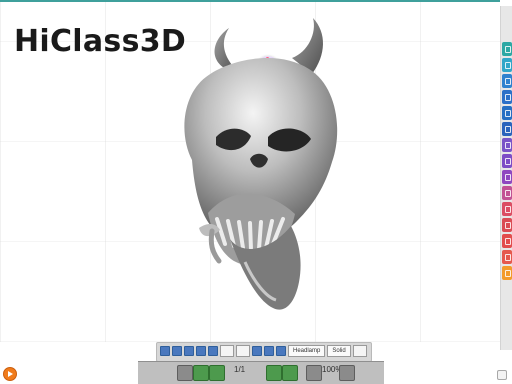  I want to click on copy-icon, so click(165, 351).